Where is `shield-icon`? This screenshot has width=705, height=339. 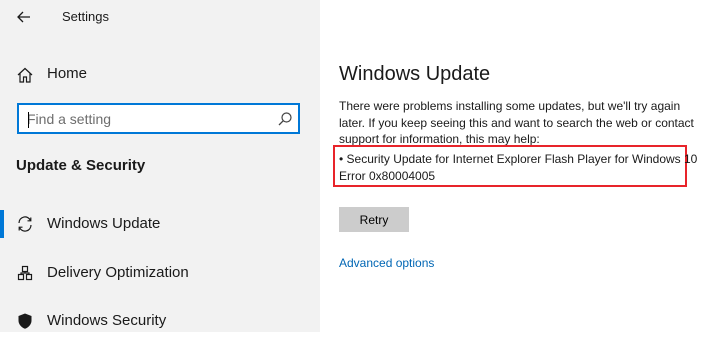 shield-icon is located at coordinates (25, 321).